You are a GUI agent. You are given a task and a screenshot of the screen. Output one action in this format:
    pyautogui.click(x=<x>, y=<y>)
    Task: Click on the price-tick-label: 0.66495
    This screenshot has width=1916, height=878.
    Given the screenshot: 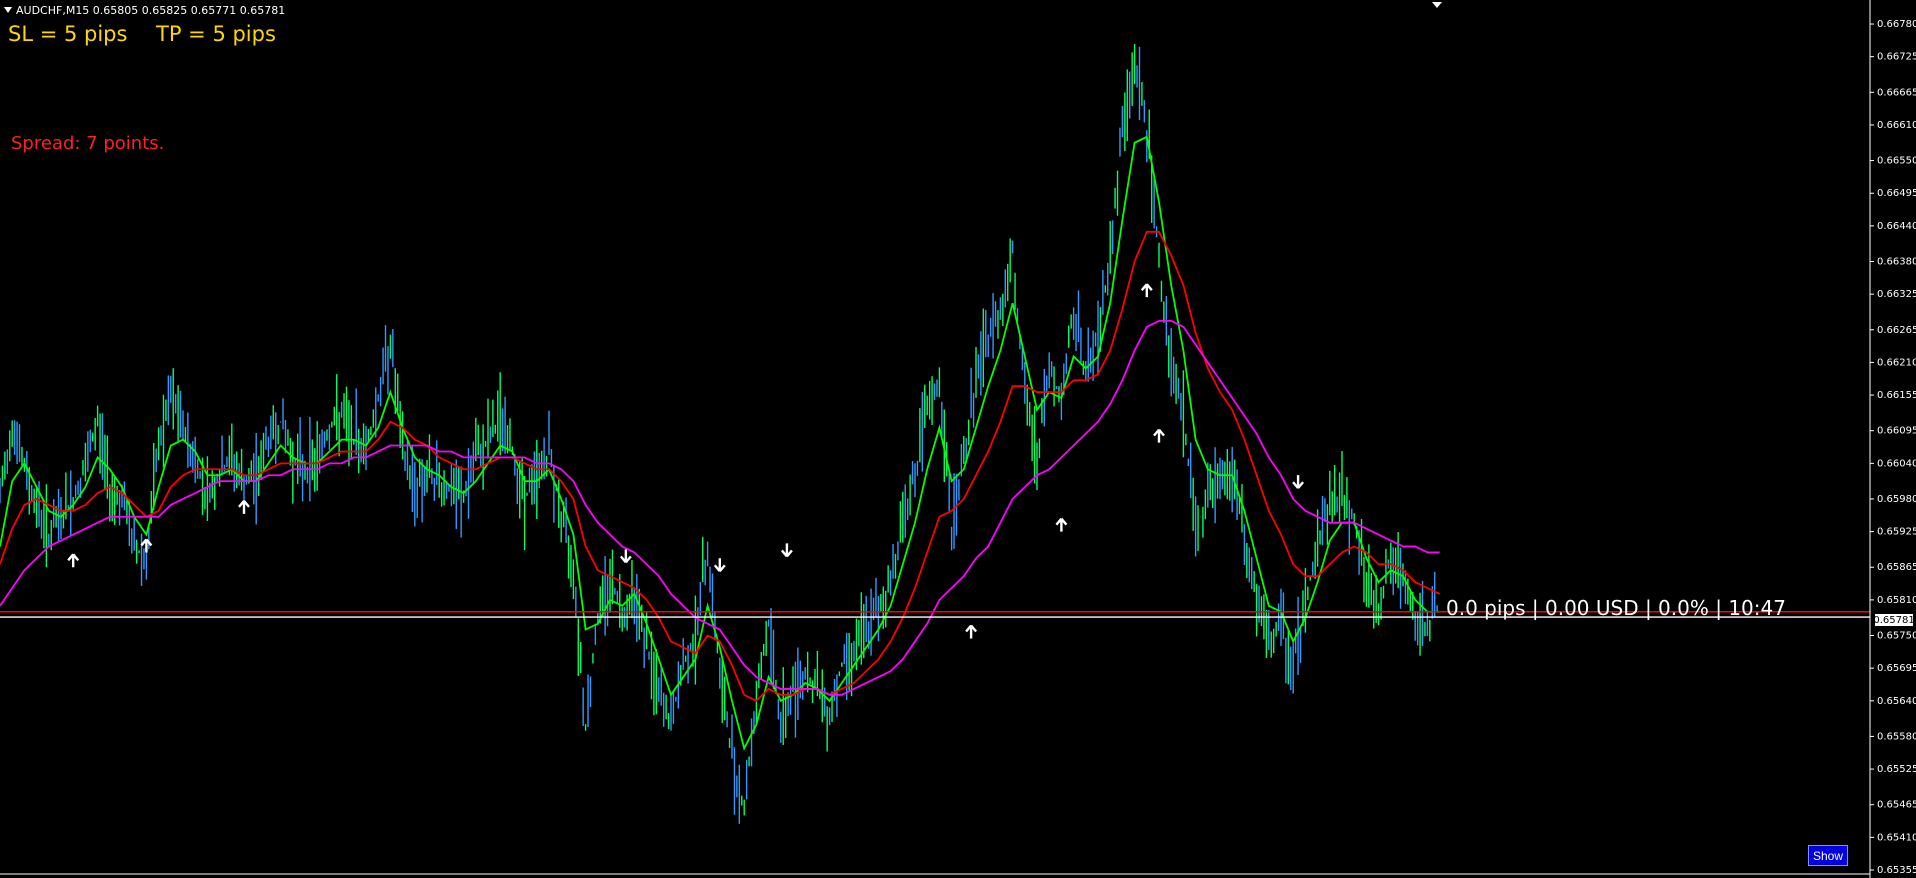 What is the action you would take?
    pyautogui.click(x=1896, y=193)
    